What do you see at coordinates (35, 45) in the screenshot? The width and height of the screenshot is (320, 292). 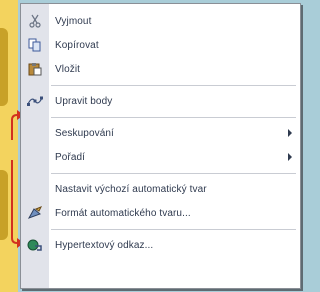 I see `copy-icon` at bounding box center [35, 45].